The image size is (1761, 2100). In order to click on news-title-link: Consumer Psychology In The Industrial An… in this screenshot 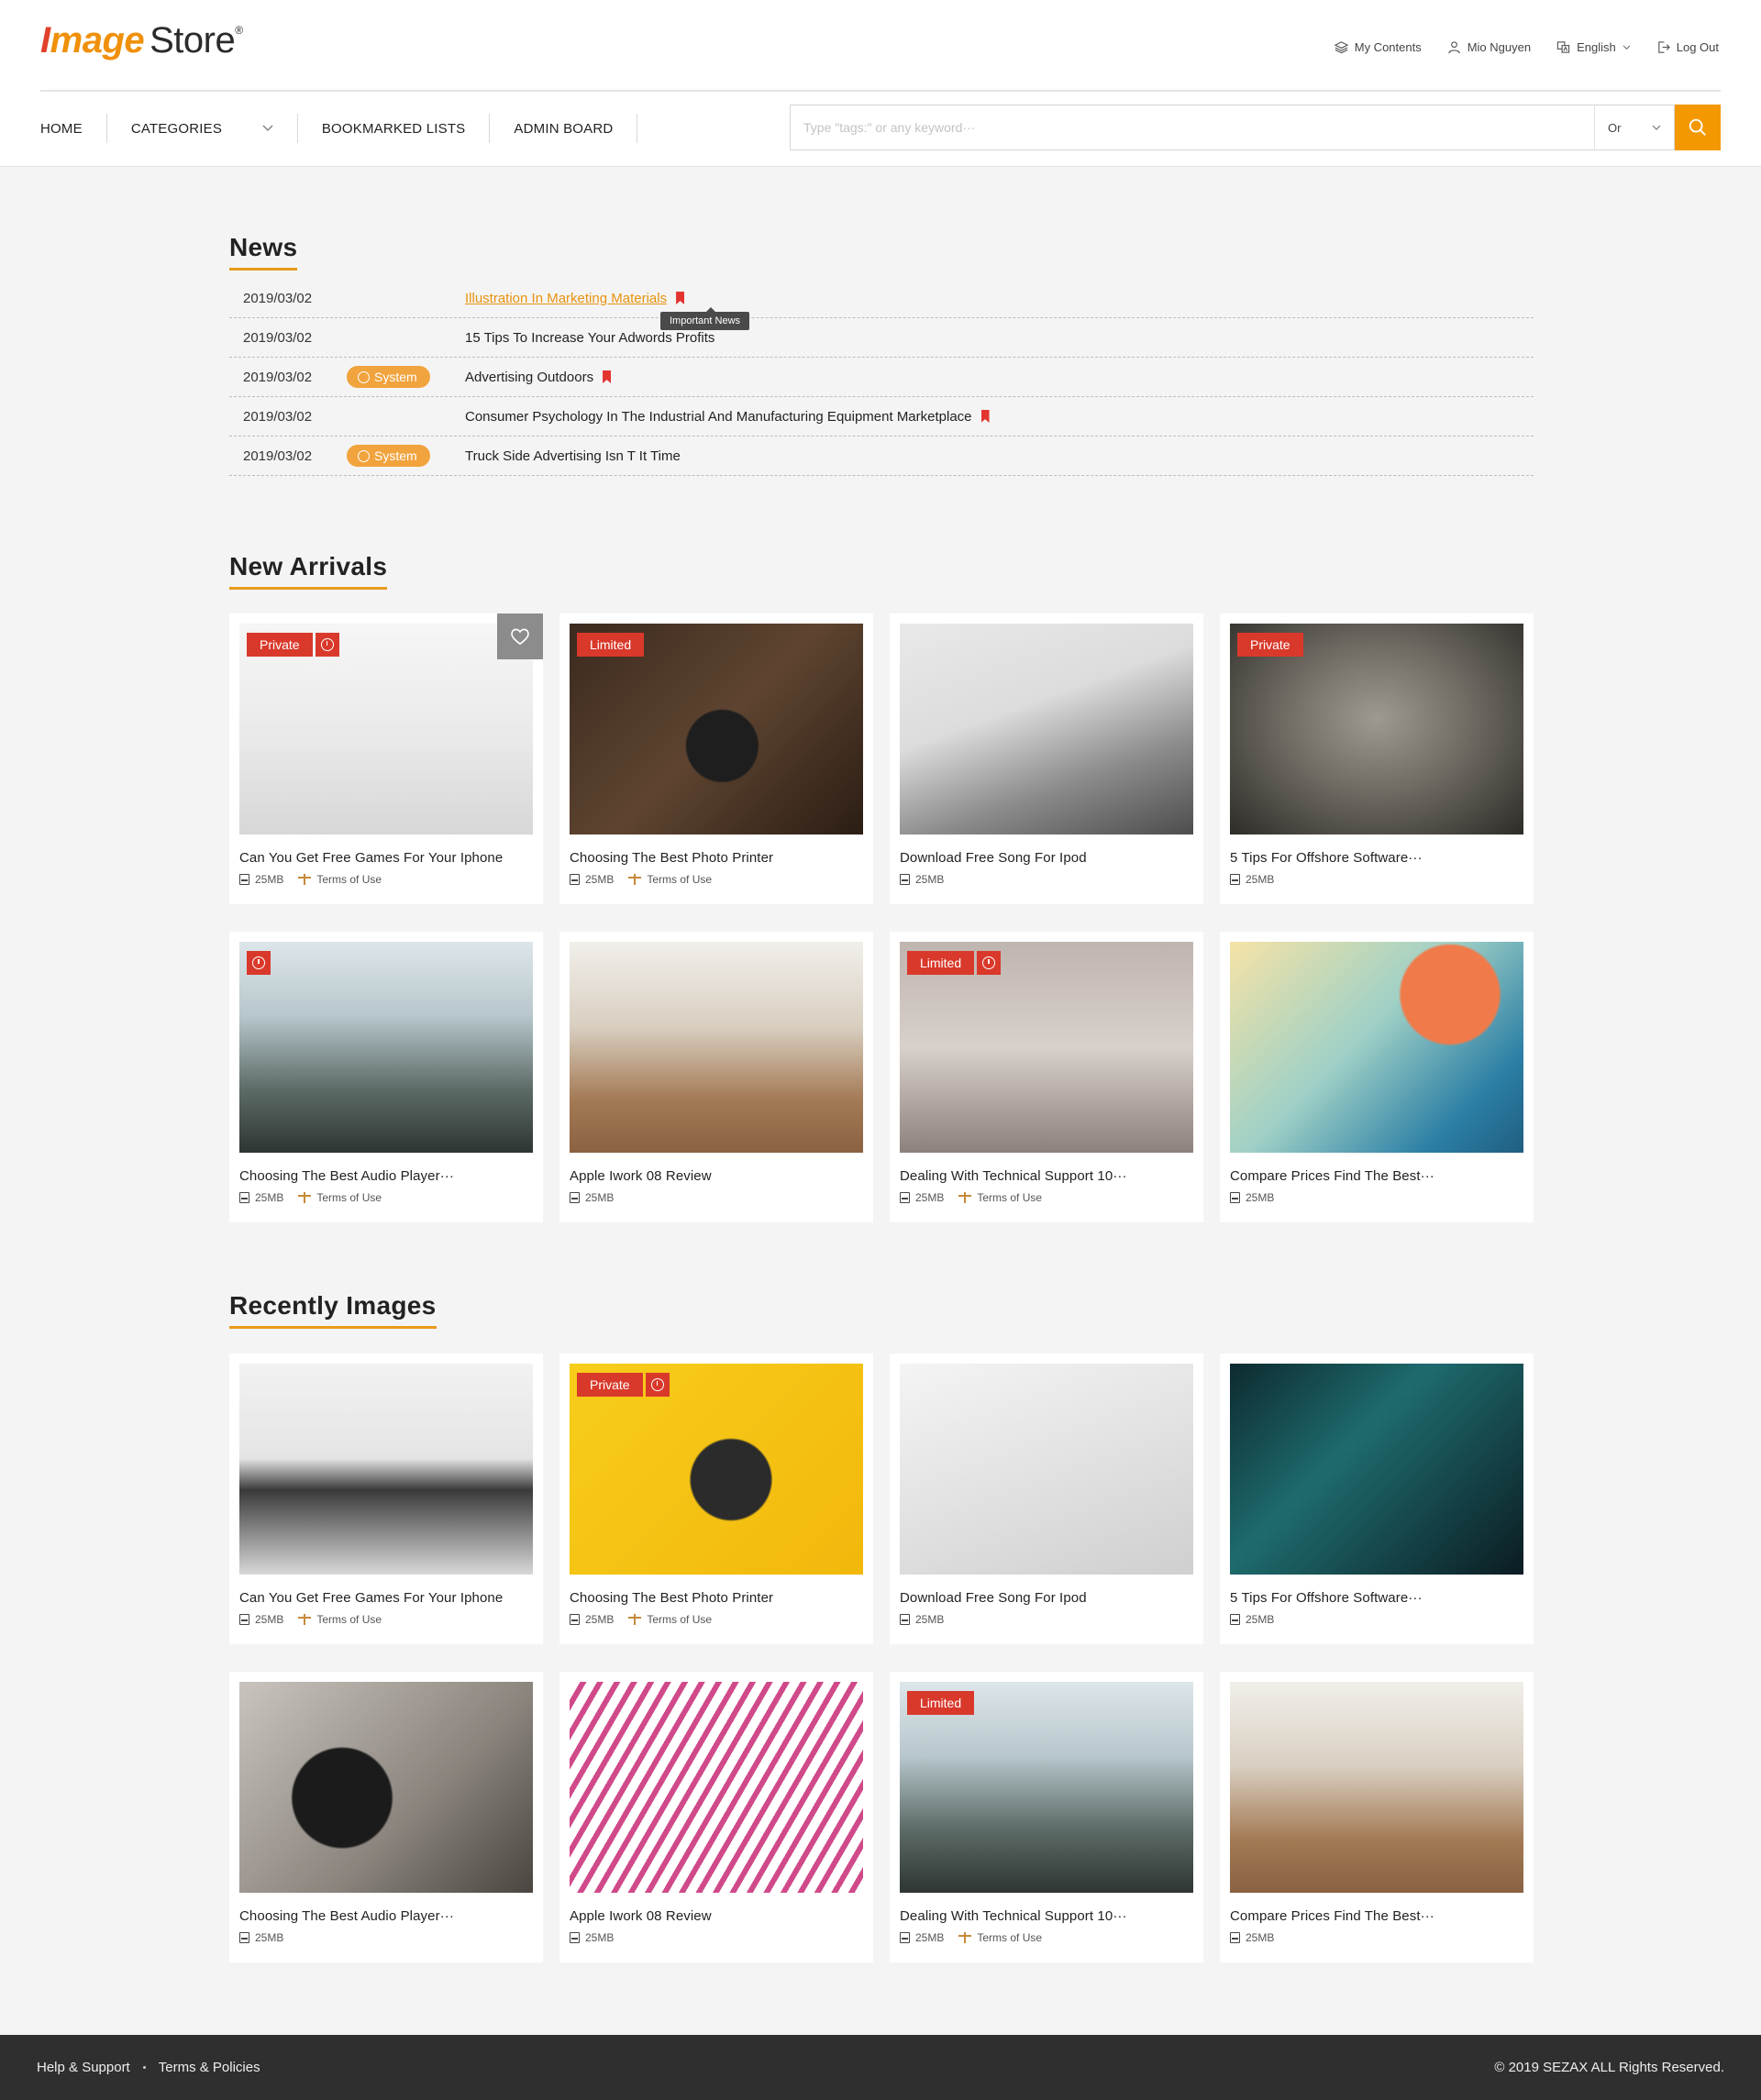, I will do `click(727, 417)`.